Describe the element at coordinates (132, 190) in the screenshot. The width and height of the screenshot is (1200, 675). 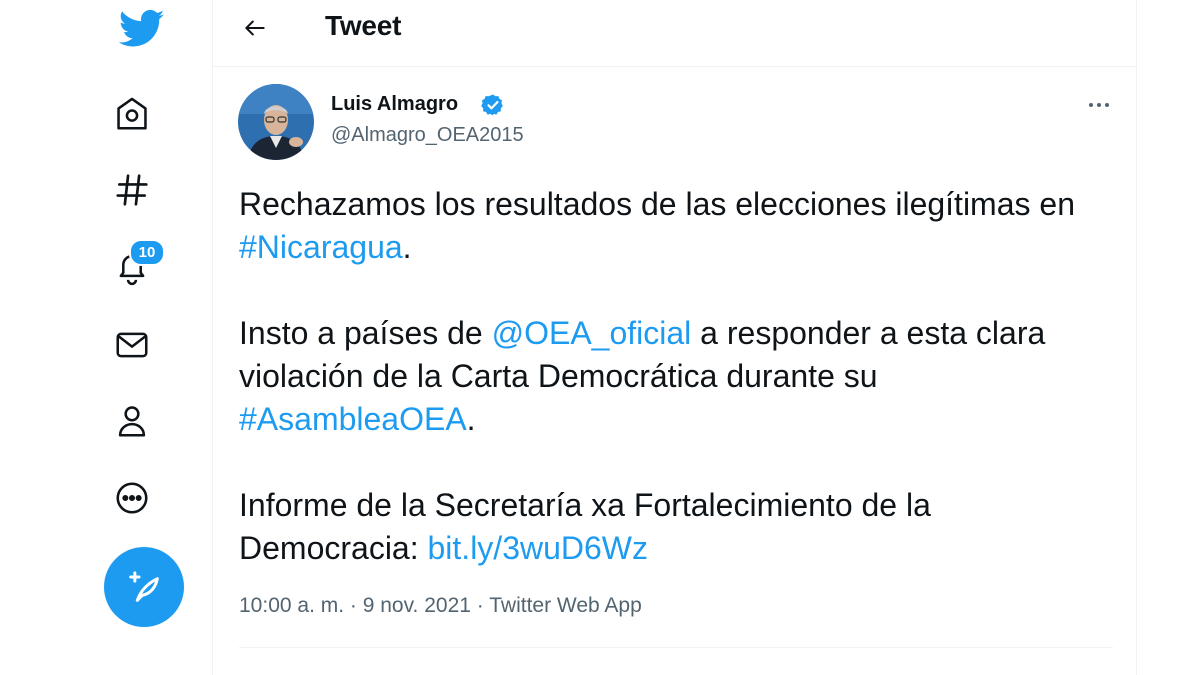
I see `explore-hashtag-icon` at that location.